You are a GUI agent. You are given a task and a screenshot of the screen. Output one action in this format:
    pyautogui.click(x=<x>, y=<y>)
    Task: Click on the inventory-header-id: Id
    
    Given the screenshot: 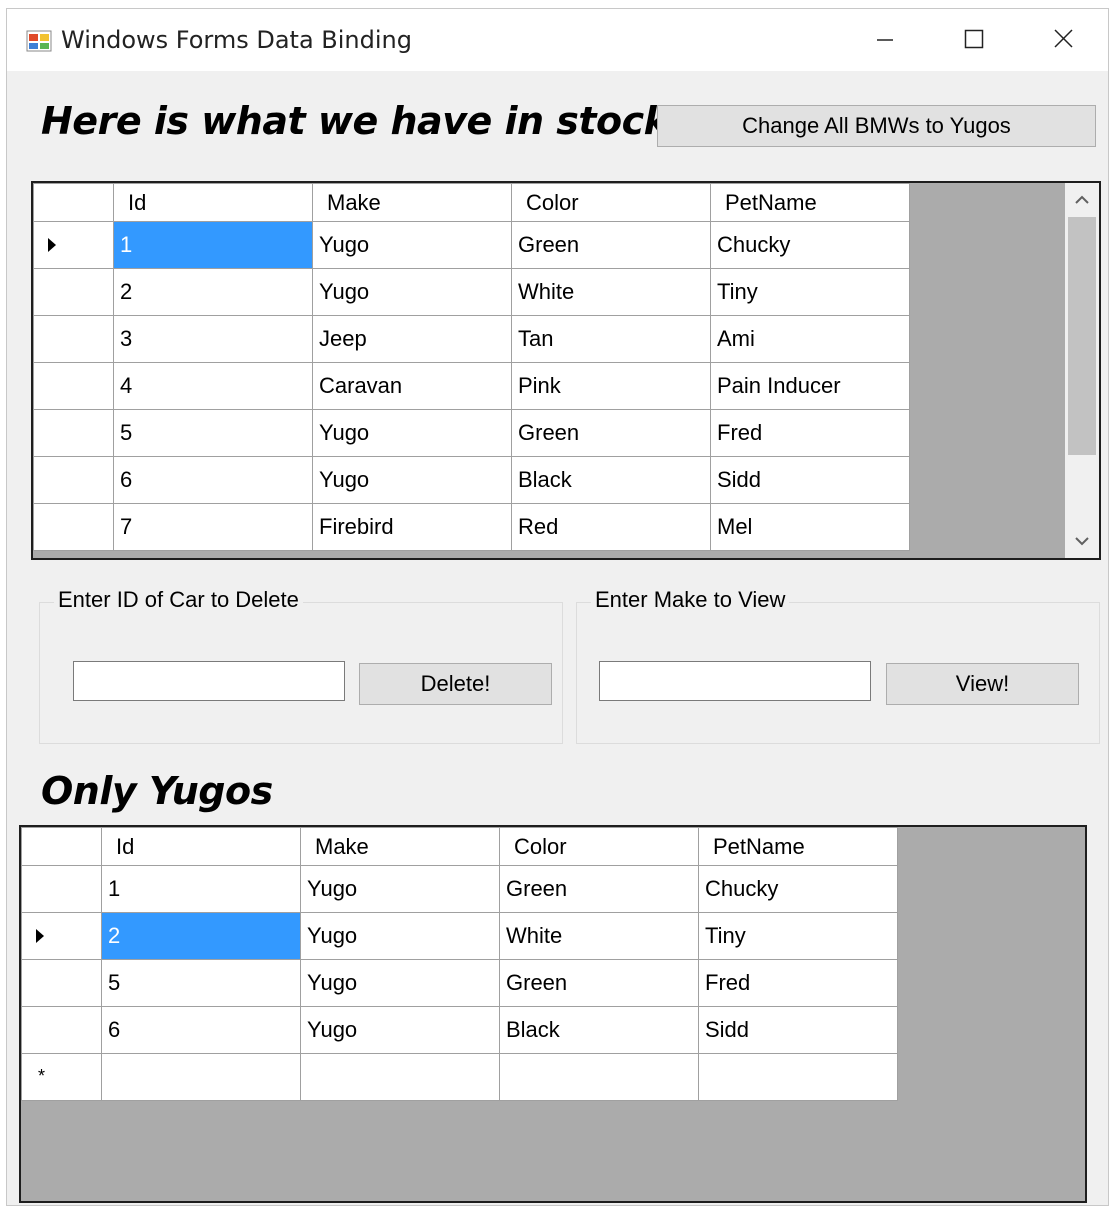 What is the action you would take?
    pyautogui.click(x=213, y=202)
    